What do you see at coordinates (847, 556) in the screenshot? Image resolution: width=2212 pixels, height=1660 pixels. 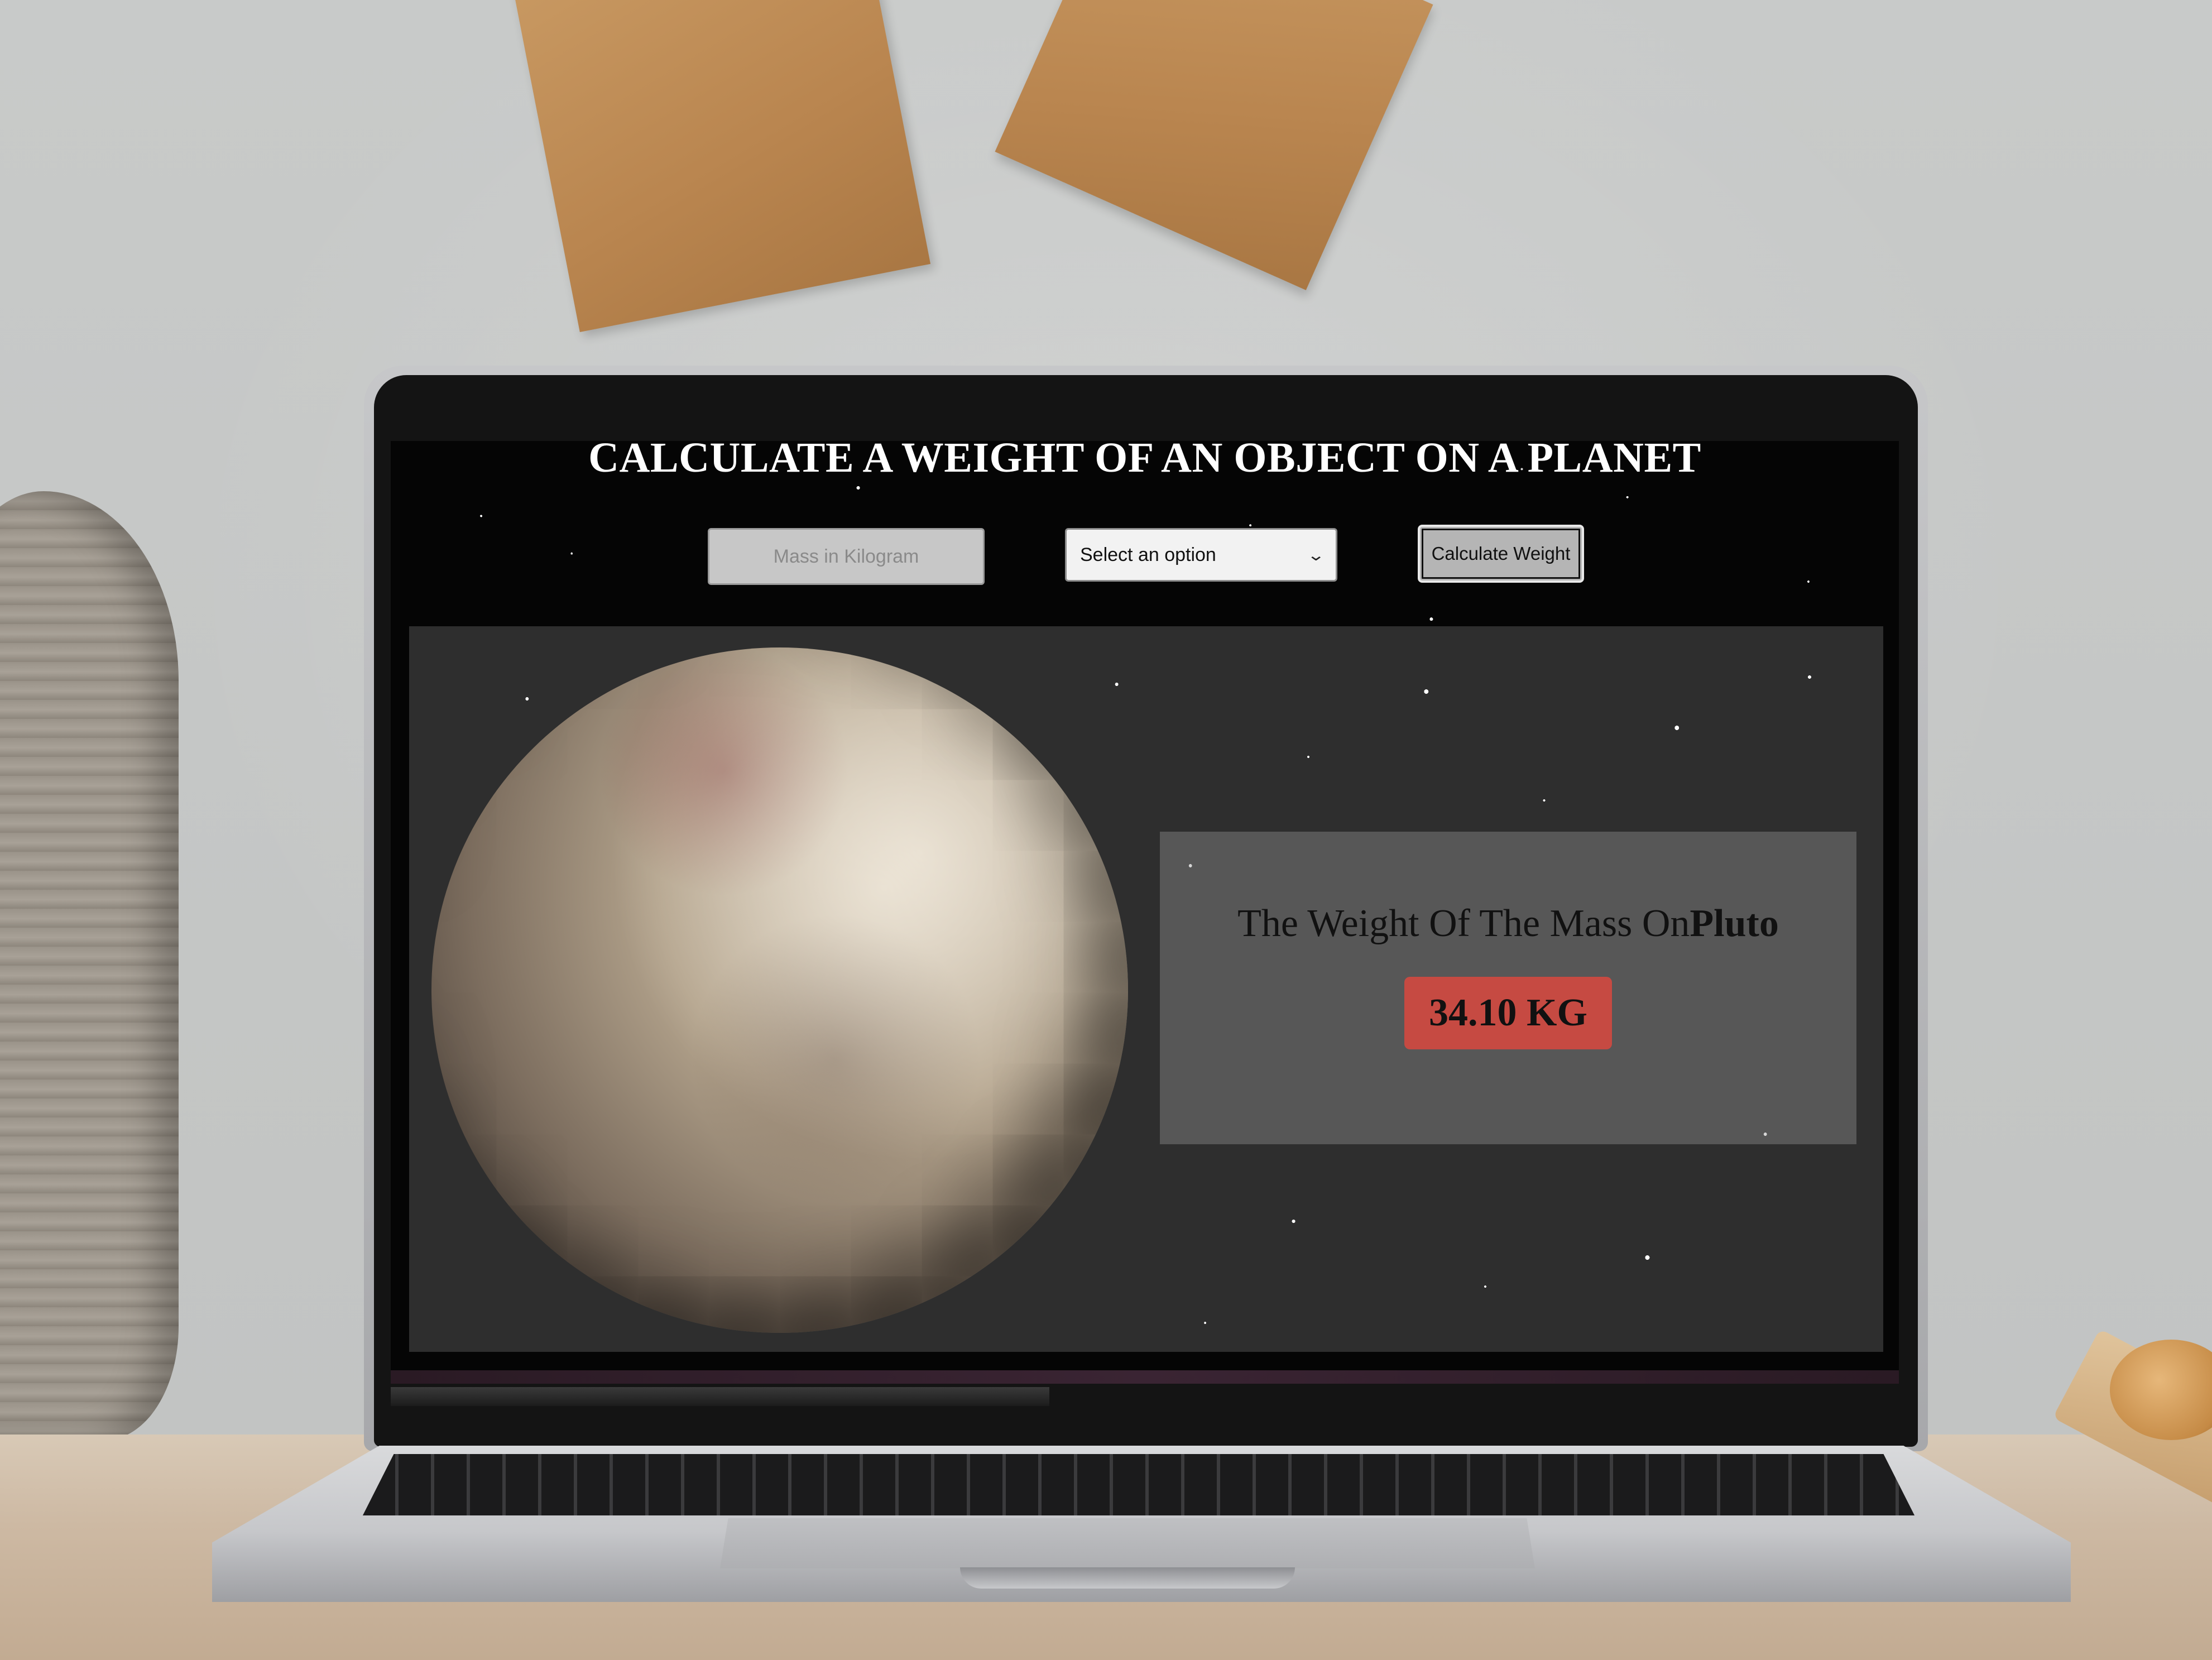 I see `mass-input` at bounding box center [847, 556].